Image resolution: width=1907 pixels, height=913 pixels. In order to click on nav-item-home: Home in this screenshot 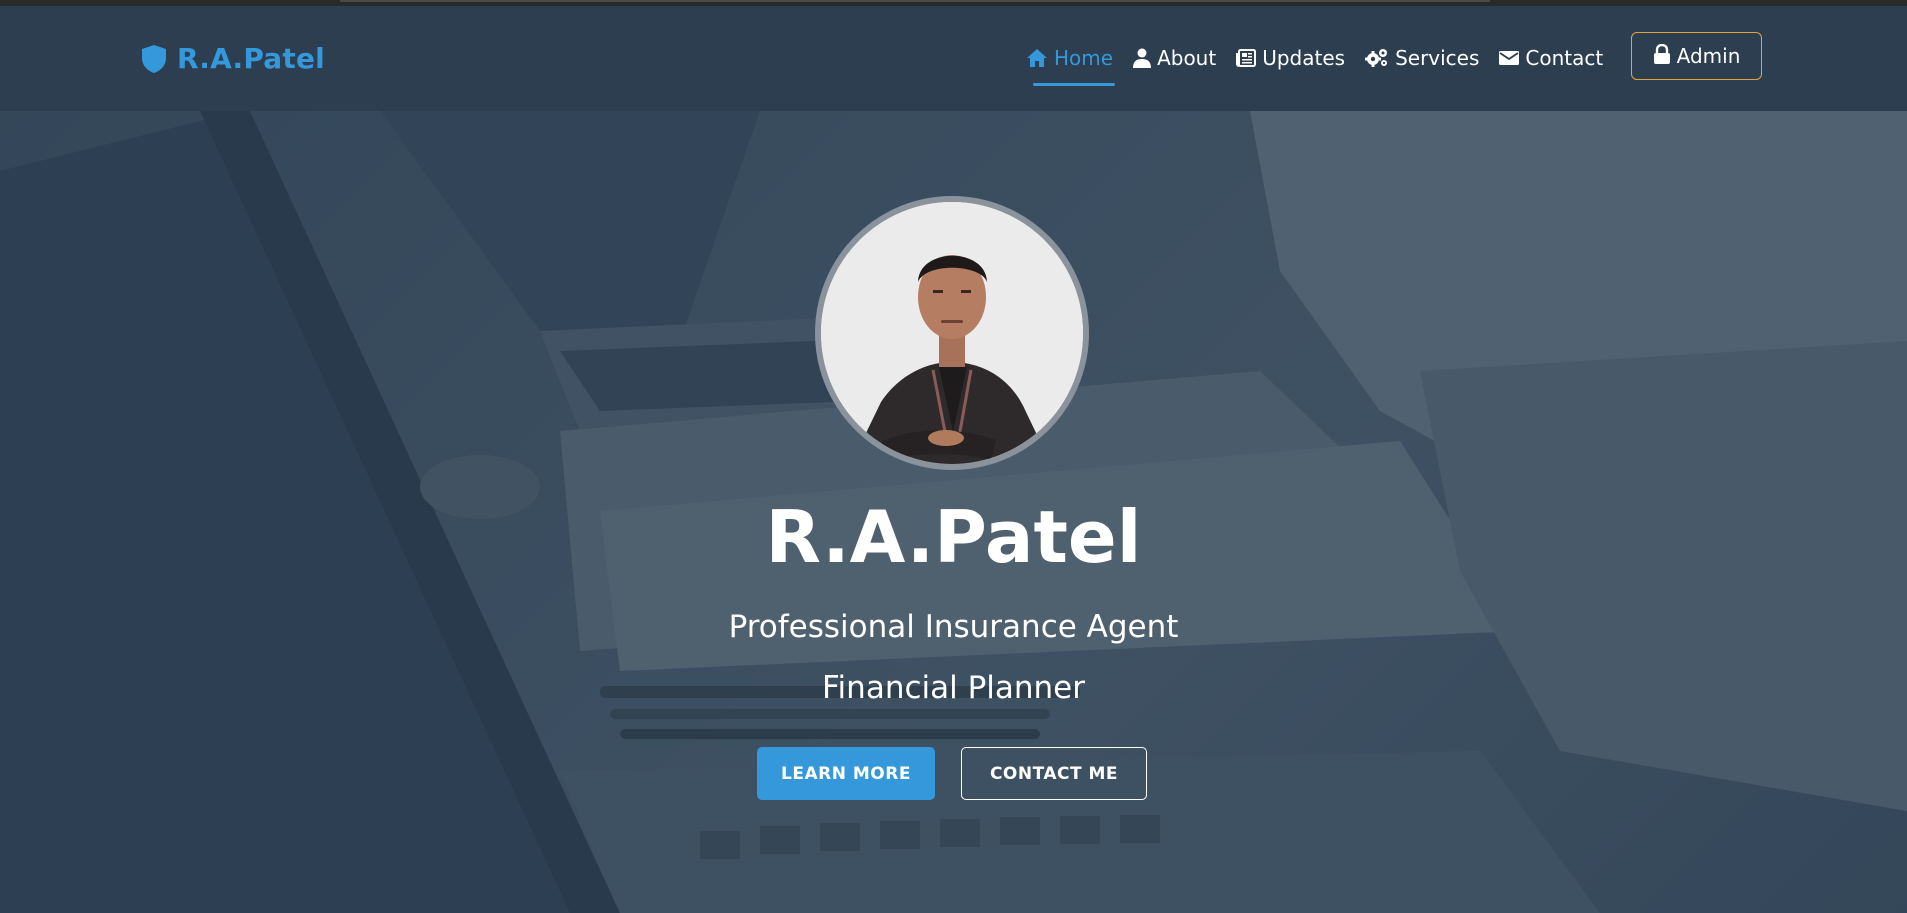, I will do `click(1071, 66)`.